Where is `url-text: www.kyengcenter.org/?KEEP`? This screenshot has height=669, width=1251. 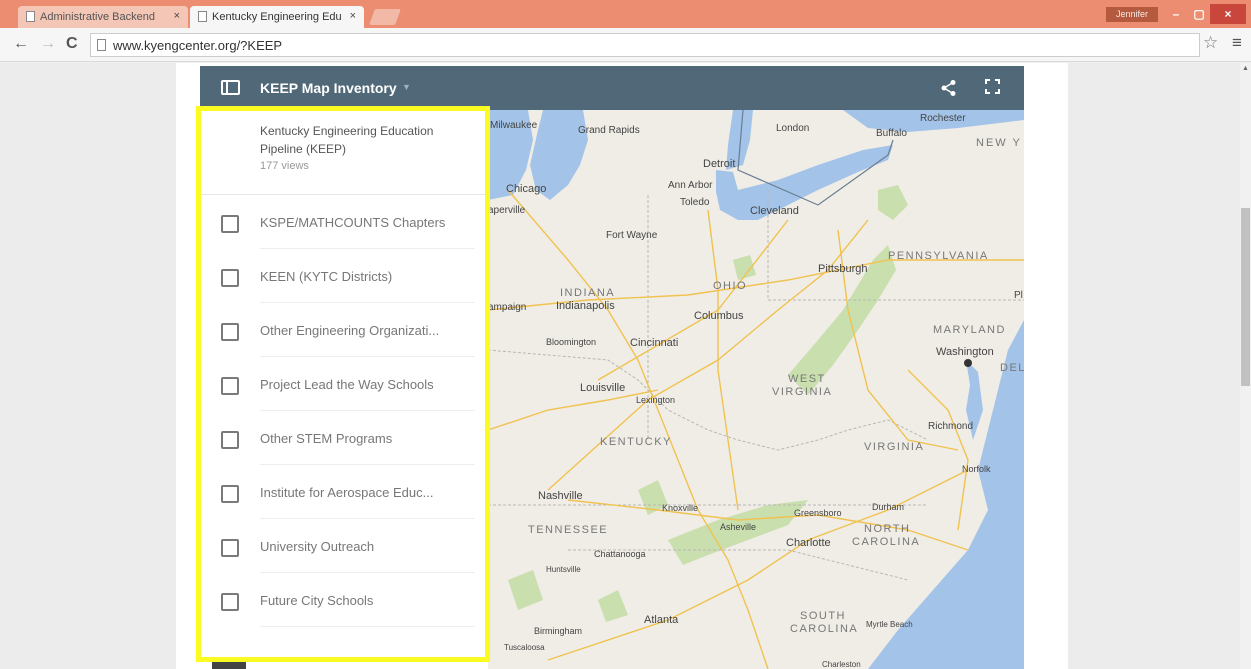 url-text: www.kyengcenter.org/?KEEP is located at coordinates (197, 45).